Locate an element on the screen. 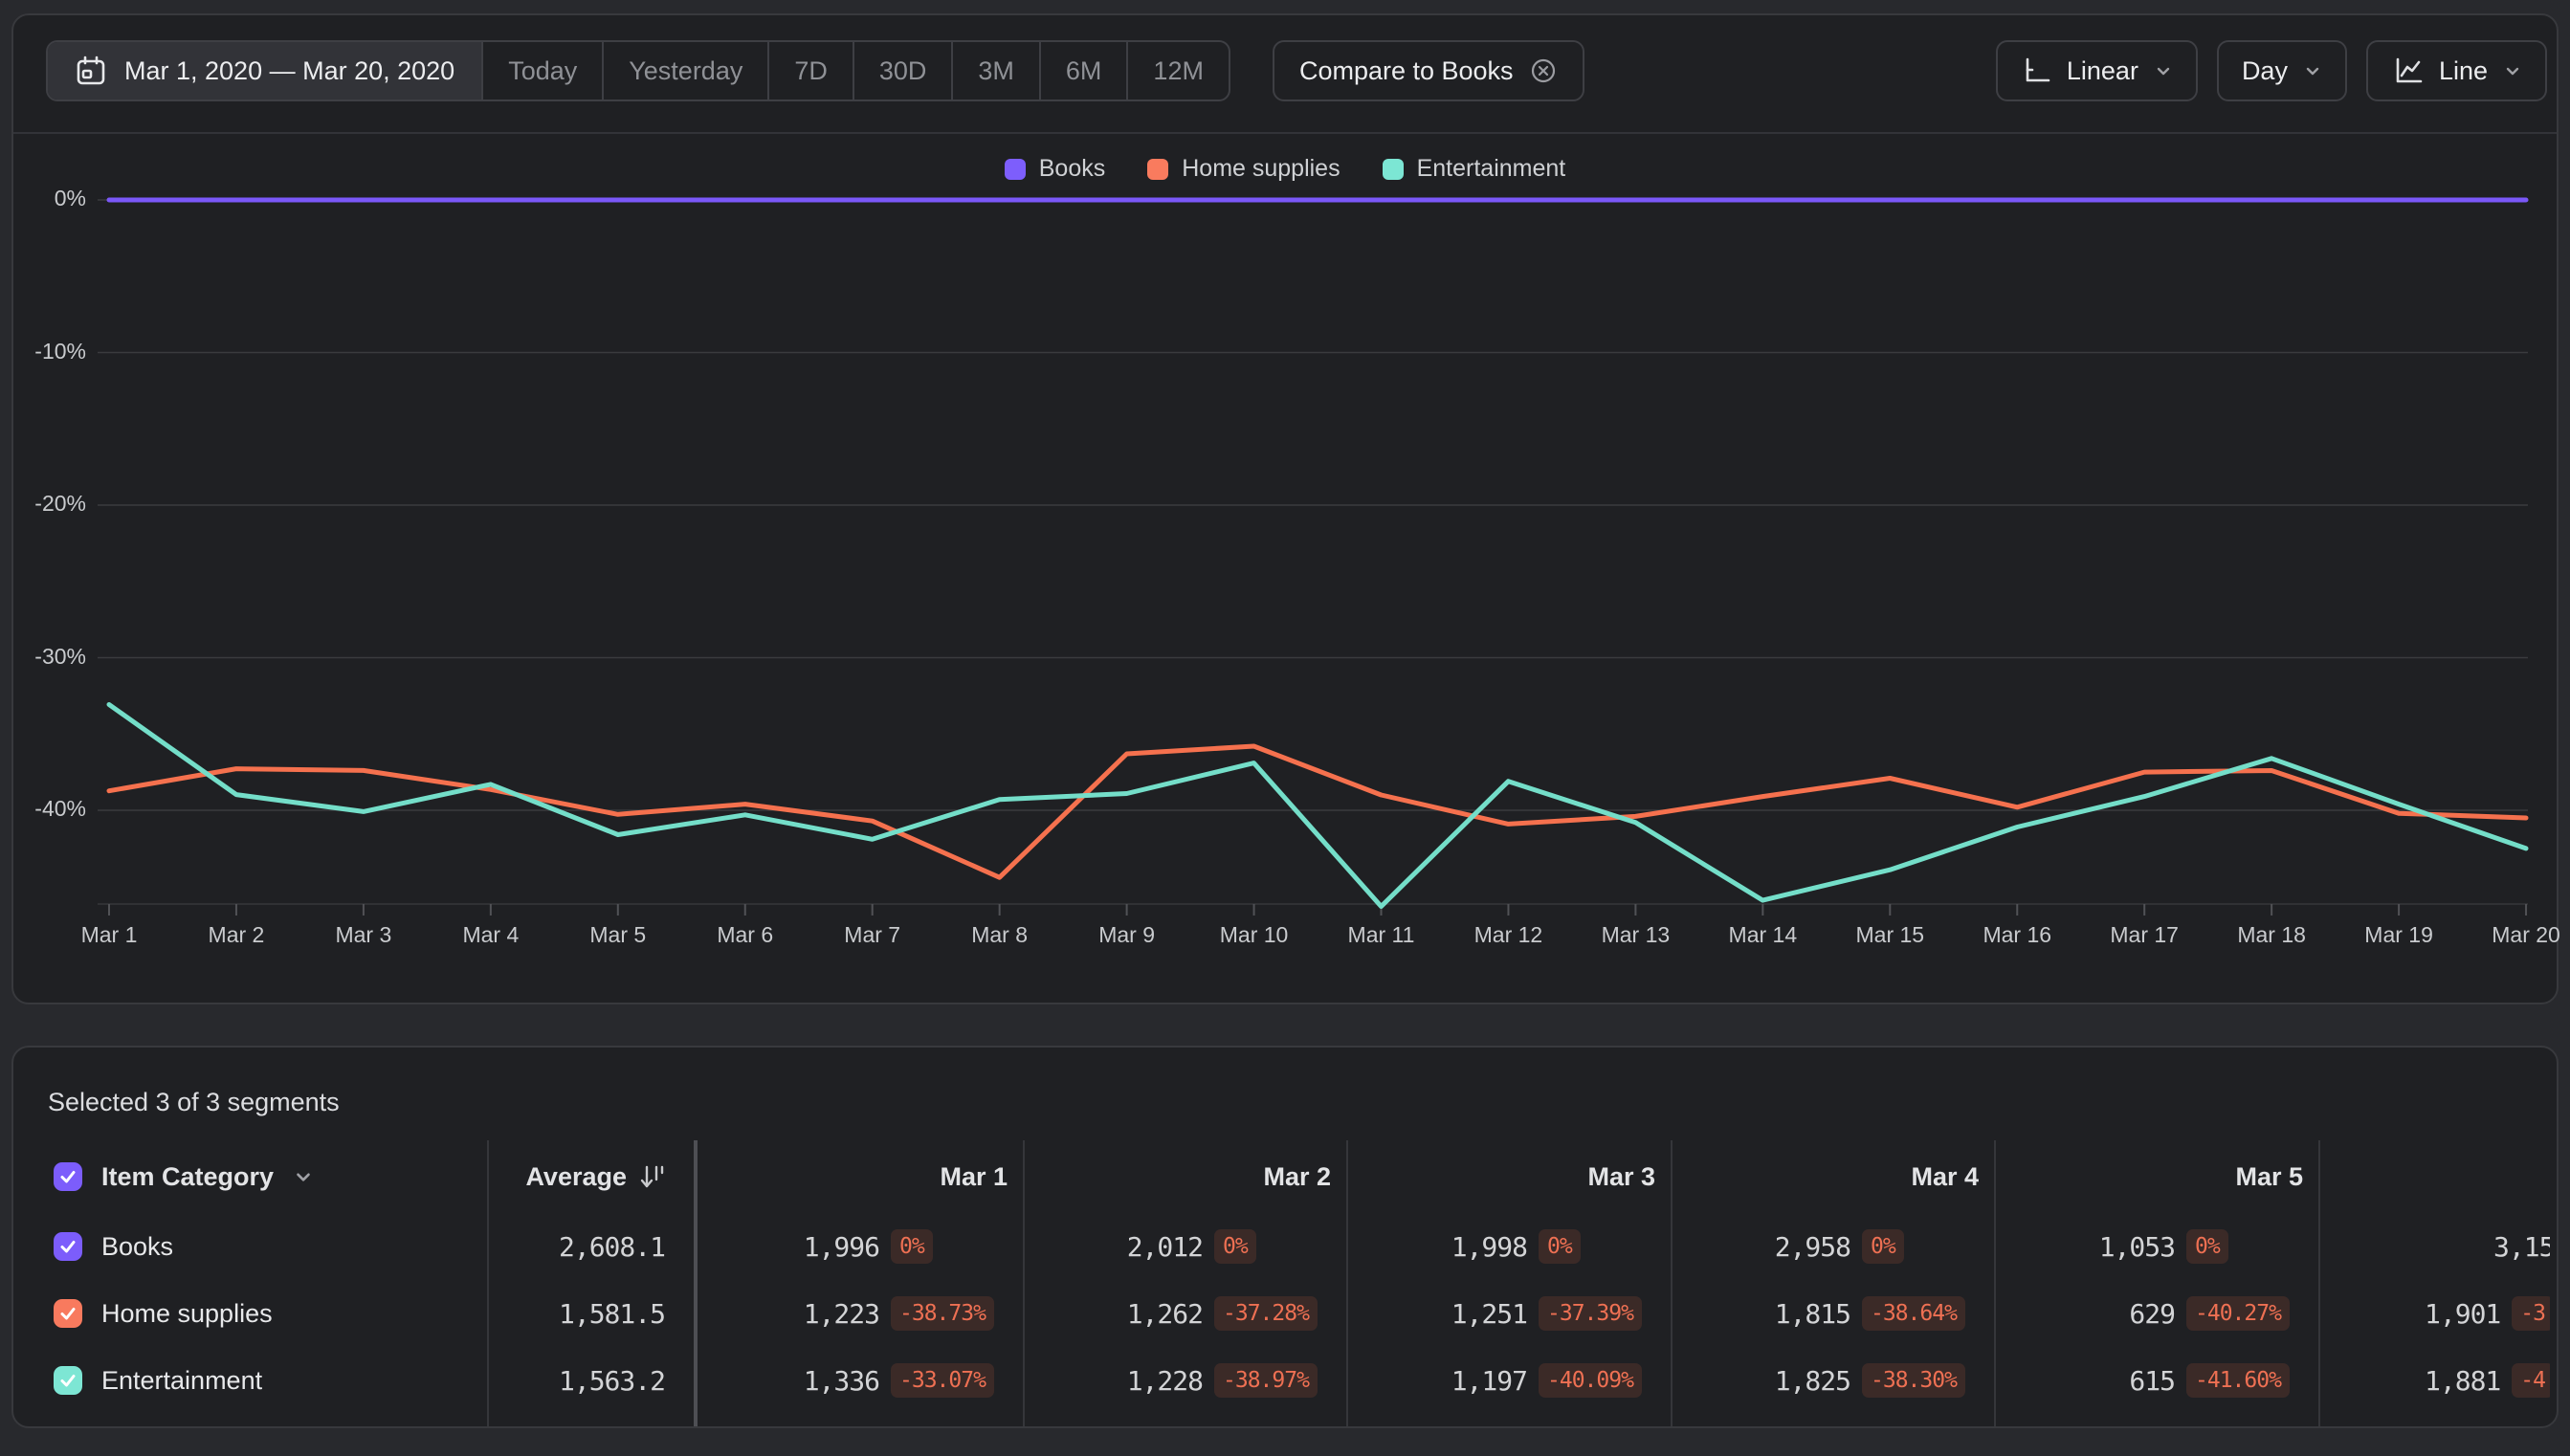 The width and height of the screenshot is (2570, 1456). day-cell: 1,223 -38.73% is located at coordinates (858, 1314).